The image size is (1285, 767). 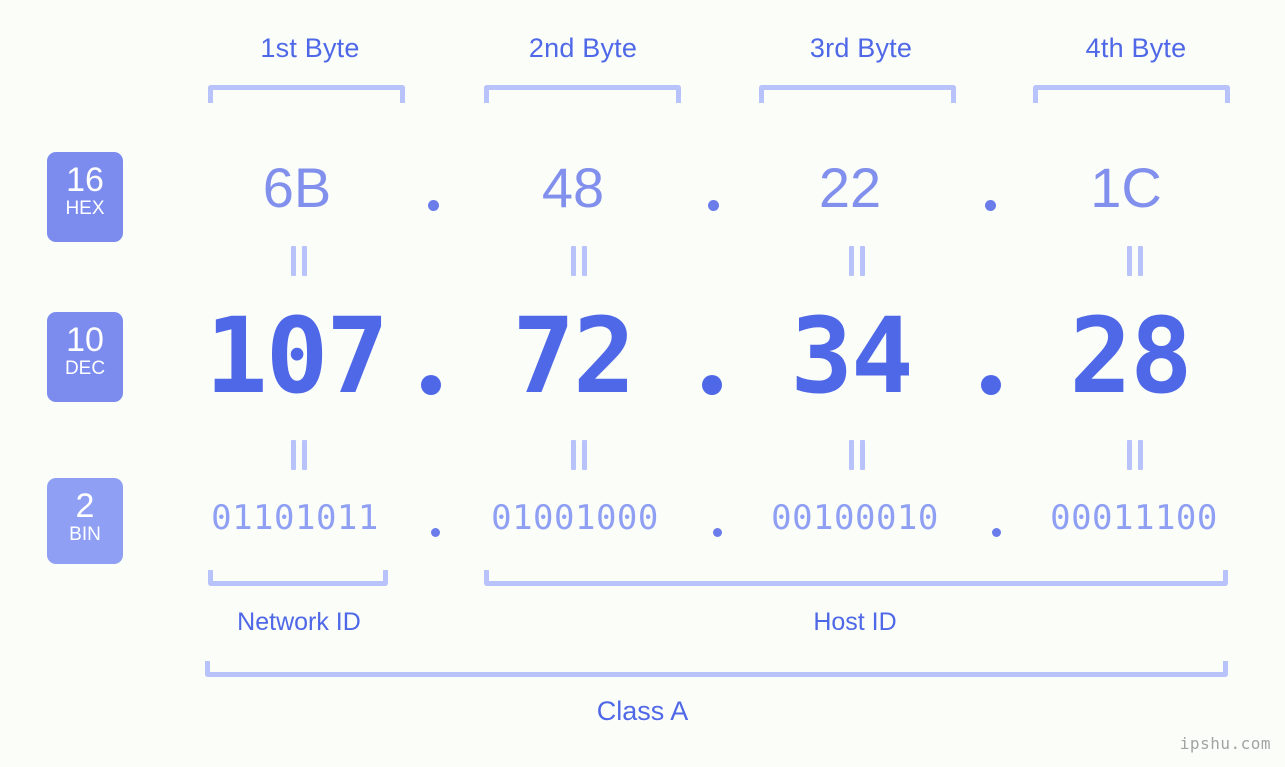 I want to click on dec-byte-4: 28, so click(x=1130, y=356).